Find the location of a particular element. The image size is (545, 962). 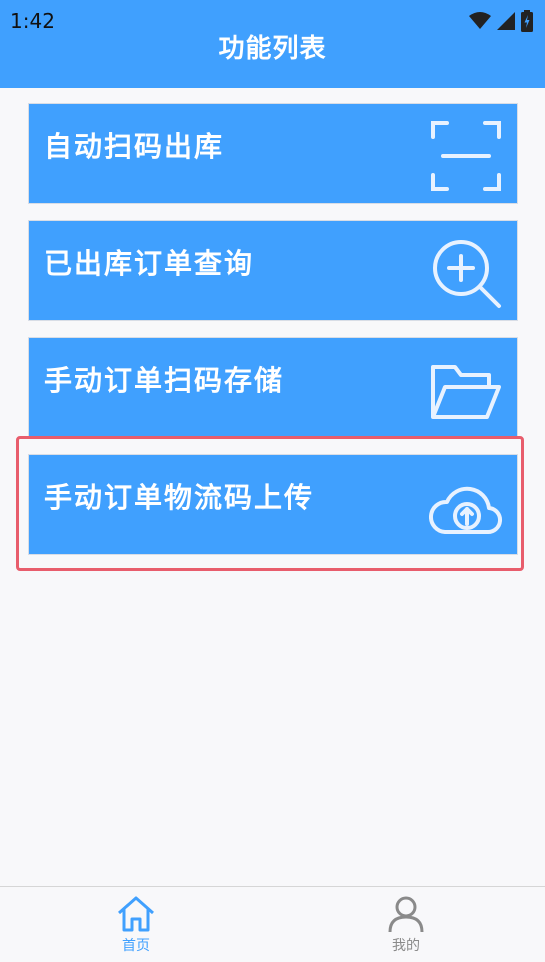

bottom-tab-bar: 首页 我的 is located at coordinates (272, 924).